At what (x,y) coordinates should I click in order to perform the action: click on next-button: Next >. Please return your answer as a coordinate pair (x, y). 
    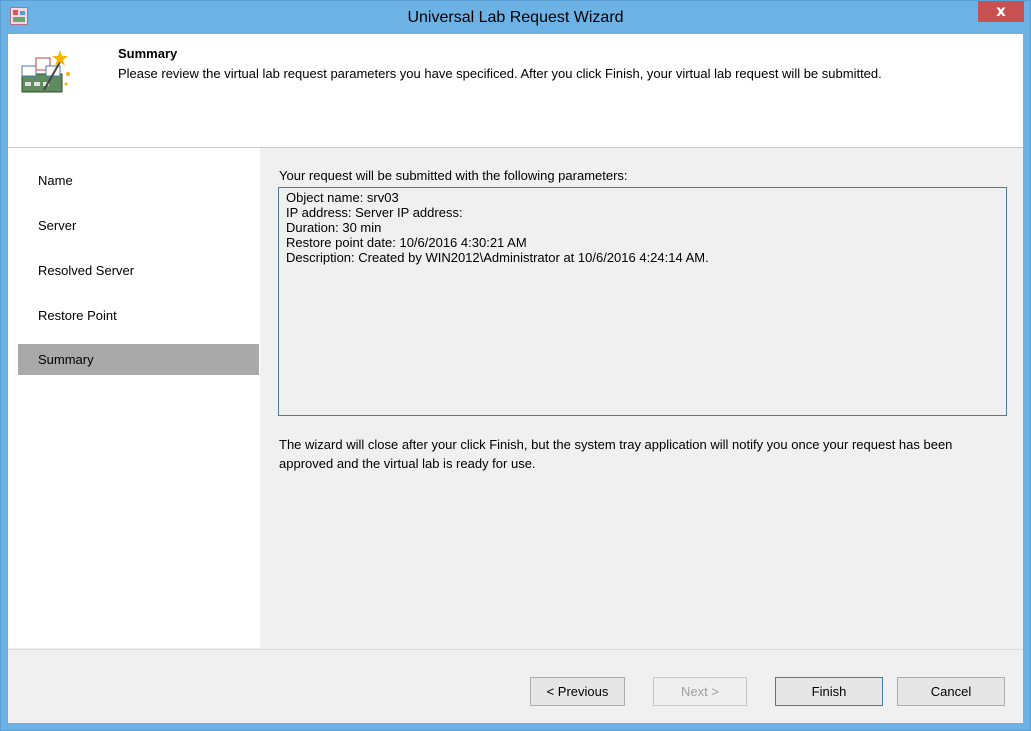
    Looking at the image, I should click on (700, 691).